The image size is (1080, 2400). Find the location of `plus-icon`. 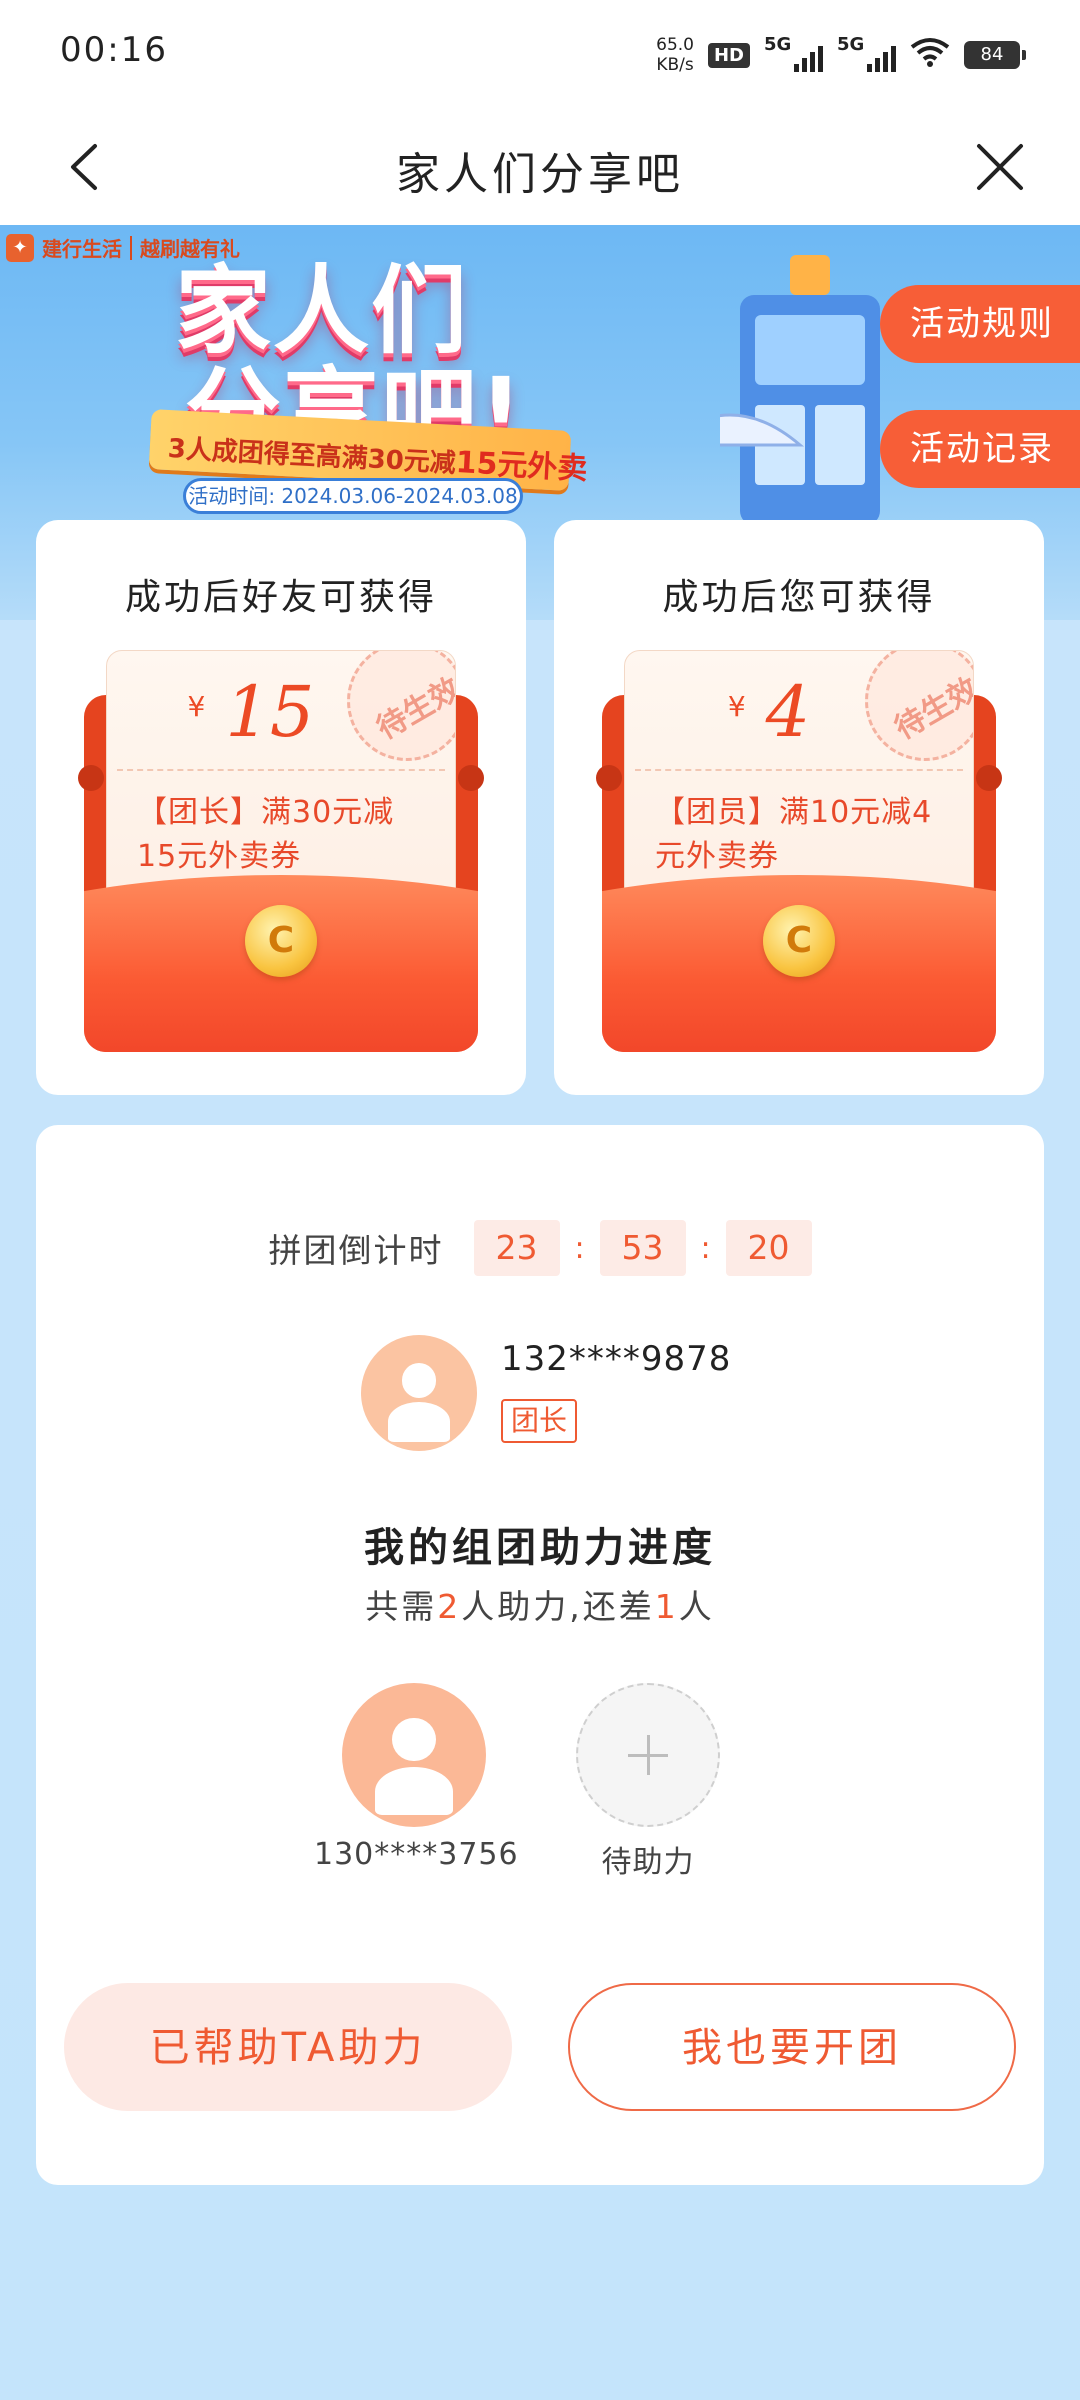

plus-icon is located at coordinates (648, 1755).